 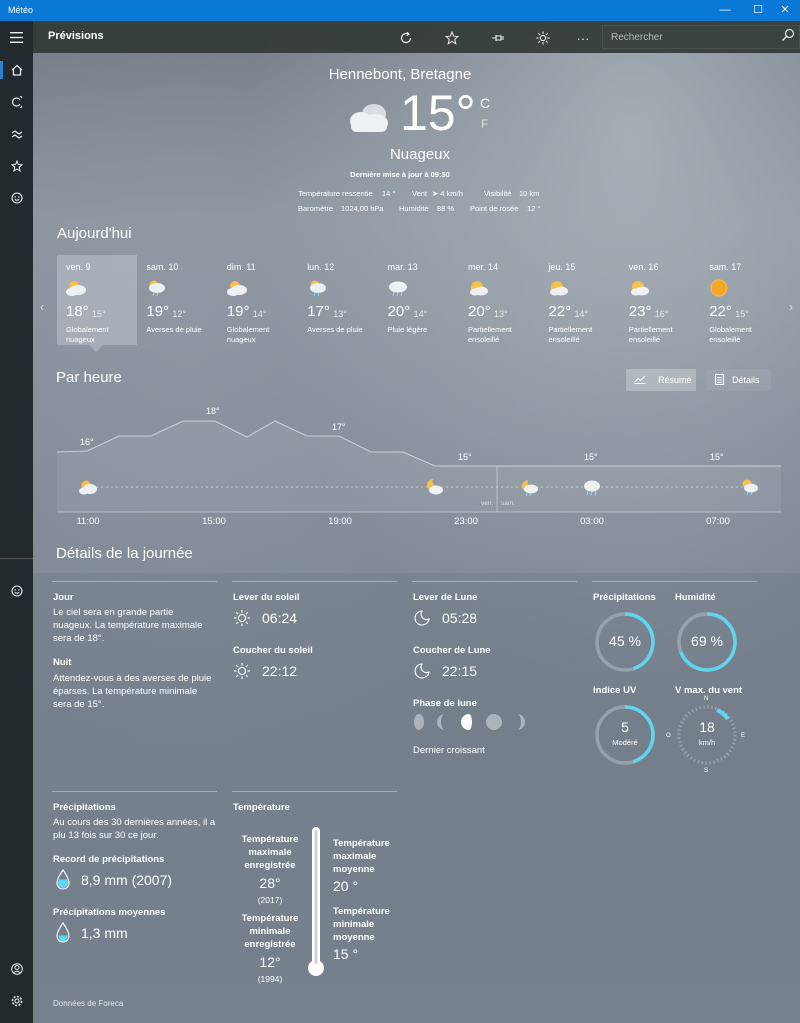 What do you see at coordinates (340, 521) in the screenshot?
I see `hour-label: 19:00` at bounding box center [340, 521].